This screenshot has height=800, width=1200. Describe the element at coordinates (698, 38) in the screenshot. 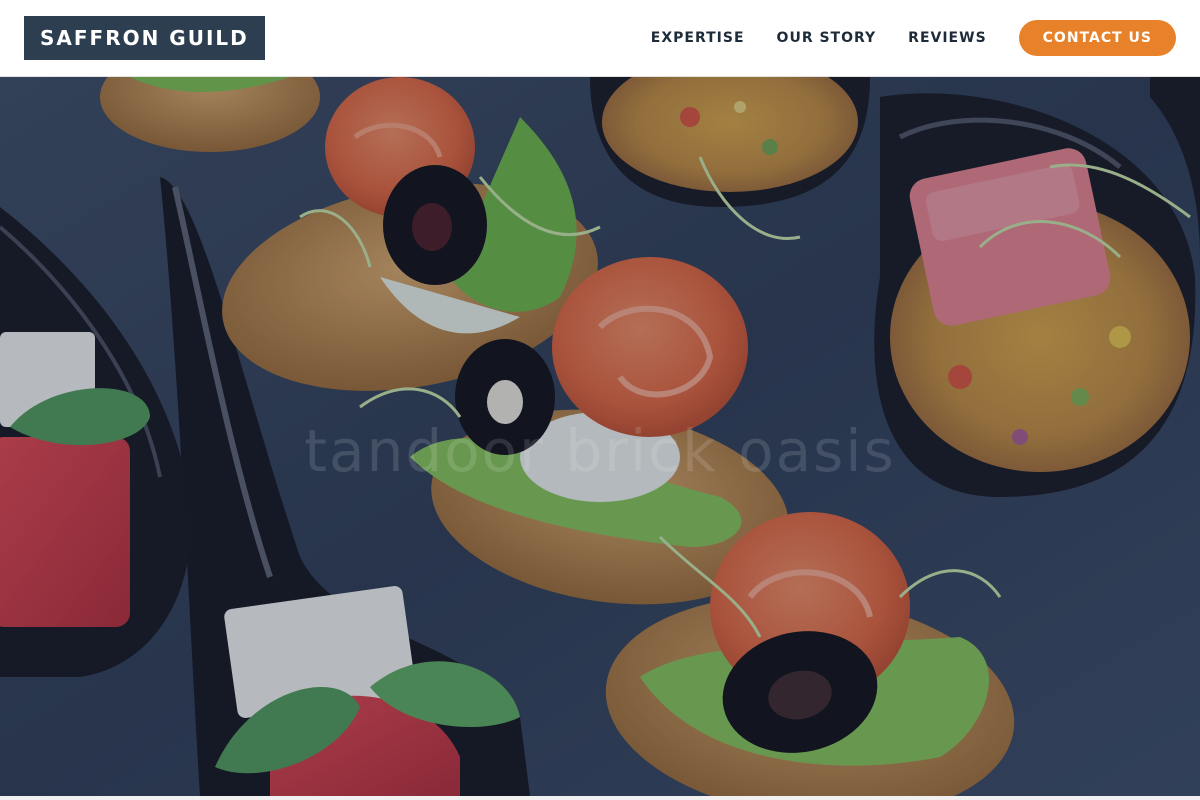

I see `nav-link-expertise: EXPERTISE` at that location.